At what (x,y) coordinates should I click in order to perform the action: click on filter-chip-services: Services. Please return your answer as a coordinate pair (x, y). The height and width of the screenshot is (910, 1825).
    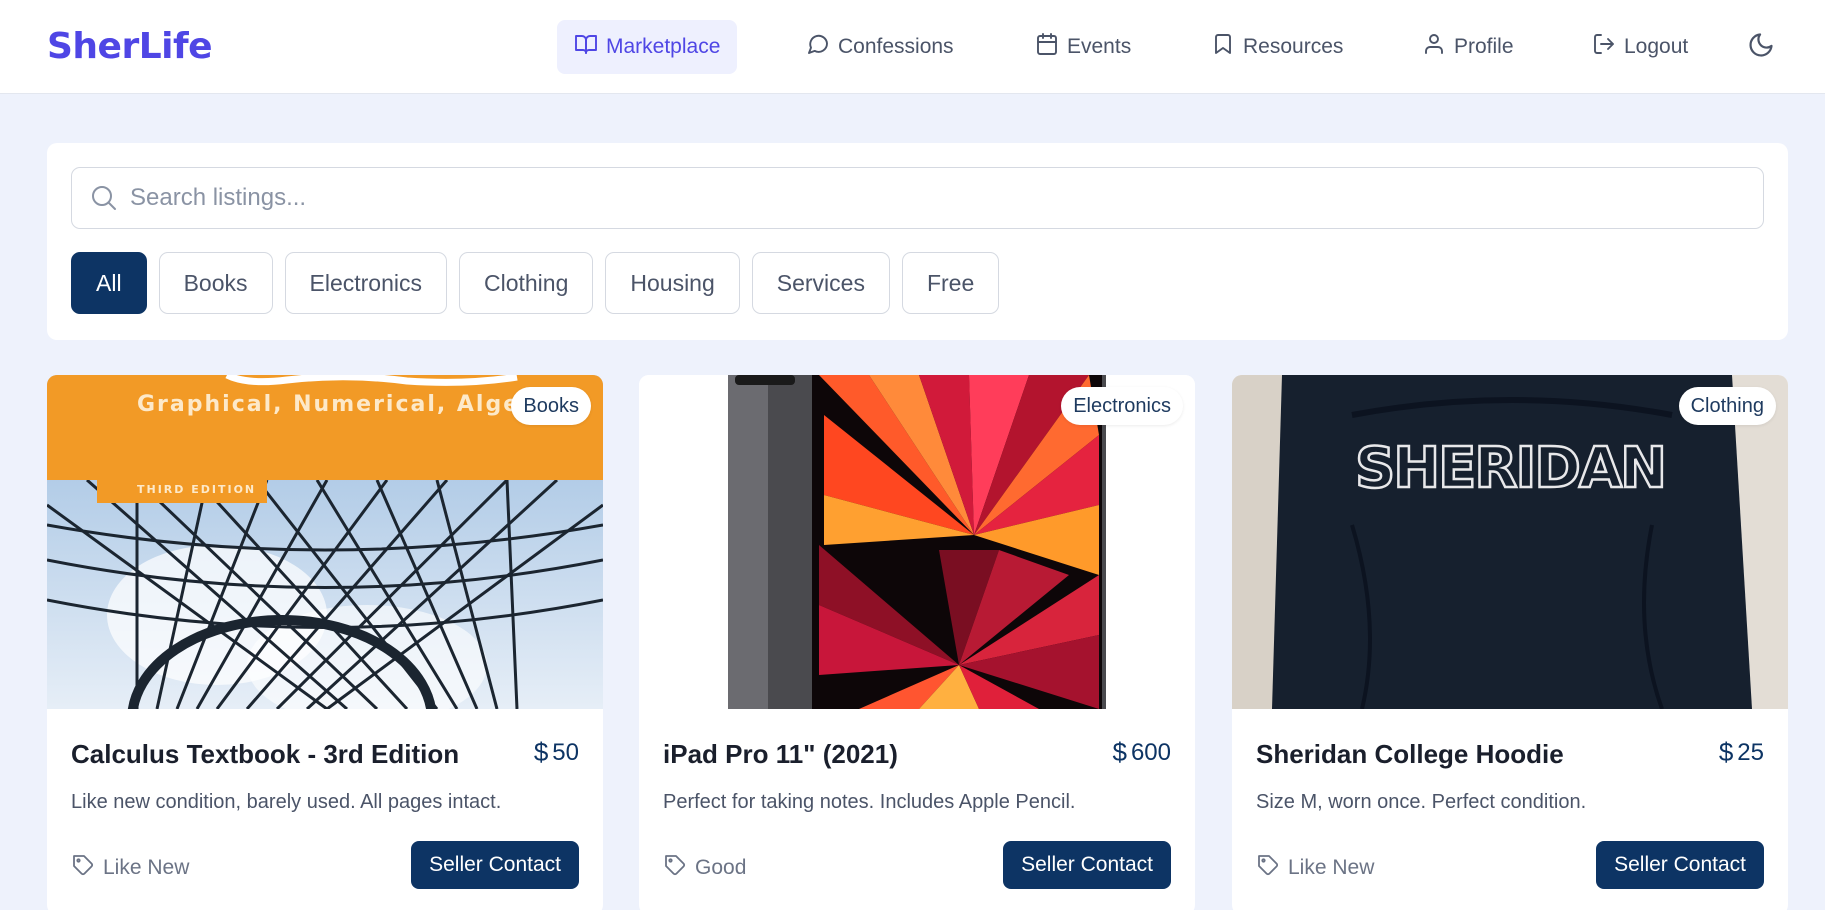
    Looking at the image, I should click on (820, 283).